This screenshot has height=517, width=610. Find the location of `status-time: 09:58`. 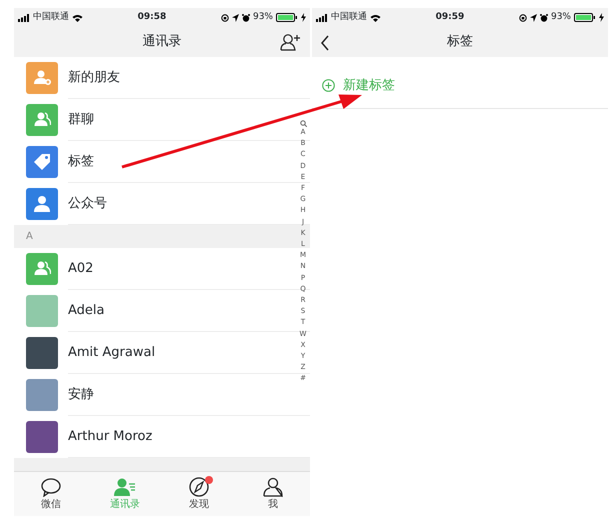

status-time: 09:58 is located at coordinates (152, 17).